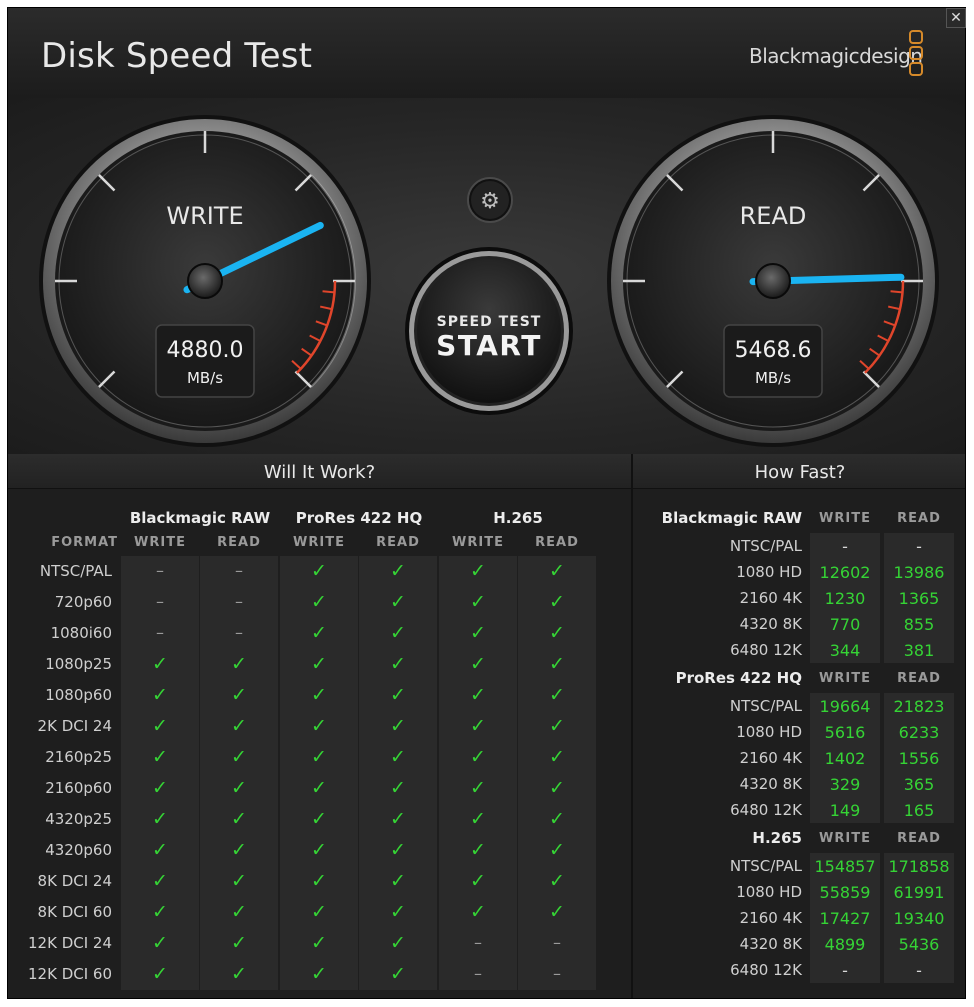  What do you see at coordinates (919, 706) in the screenshot?
I see `read-fps-value: 21823` at bounding box center [919, 706].